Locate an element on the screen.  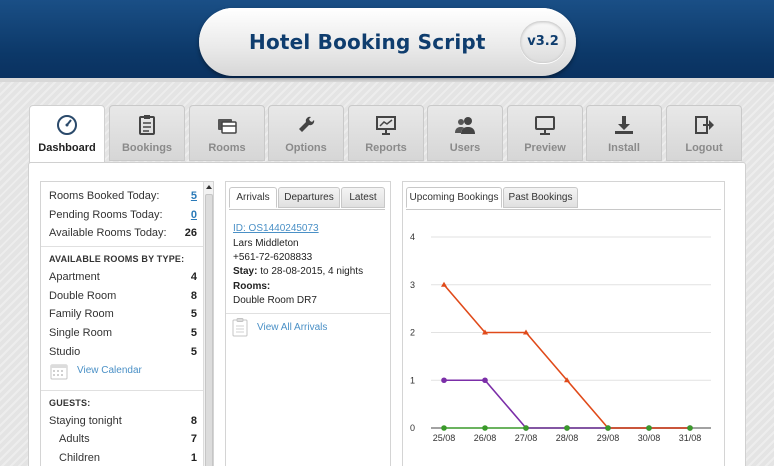
tab-preview: Preview is located at coordinates (545, 133).